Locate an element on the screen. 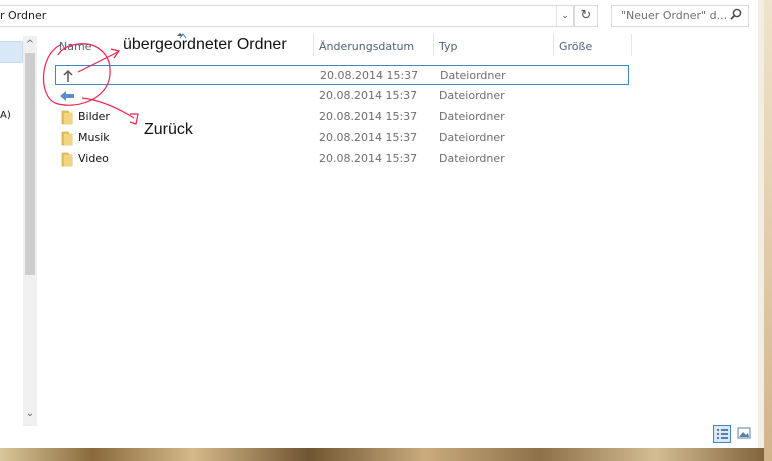 This screenshot has height=461, width=772. preview-view-button is located at coordinates (745, 434).